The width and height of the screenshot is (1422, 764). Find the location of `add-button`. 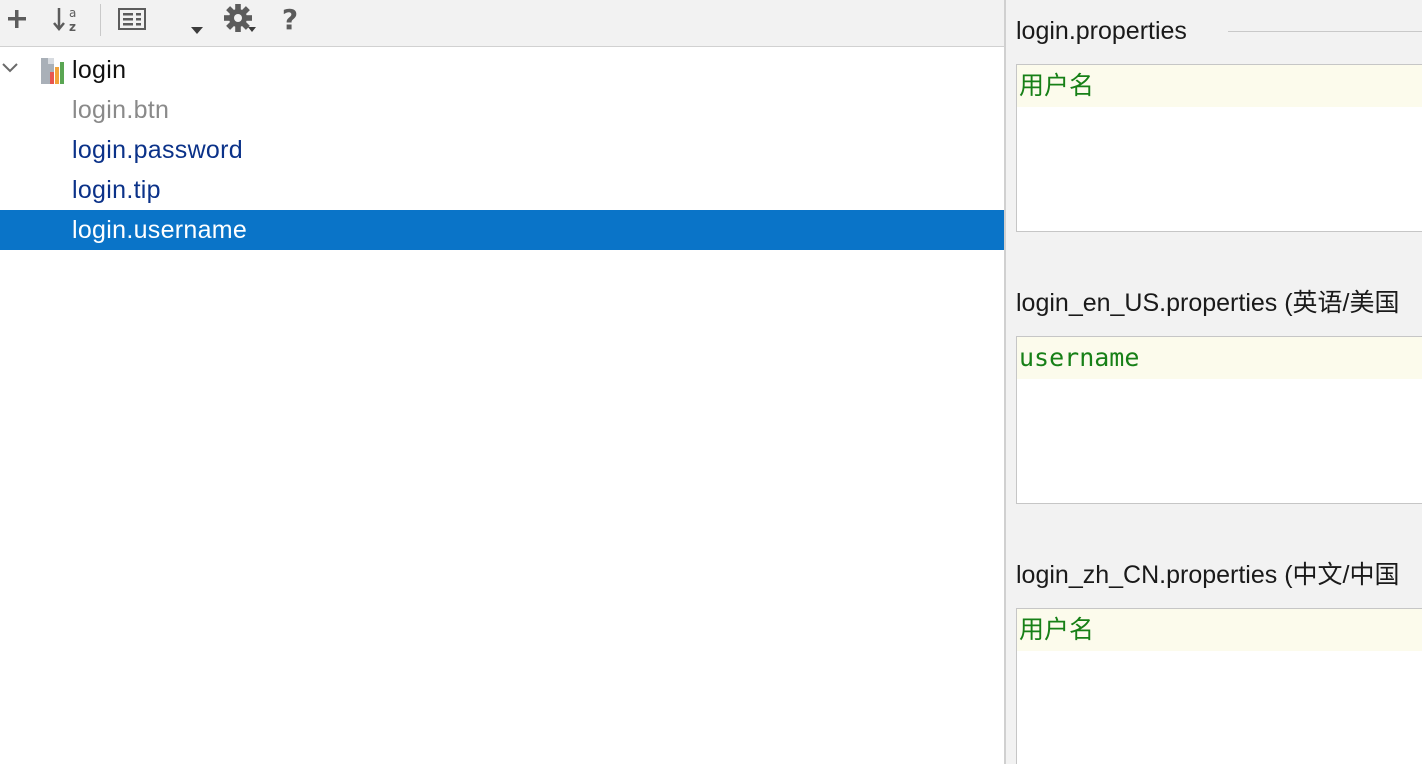

add-button is located at coordinates (17, 19).